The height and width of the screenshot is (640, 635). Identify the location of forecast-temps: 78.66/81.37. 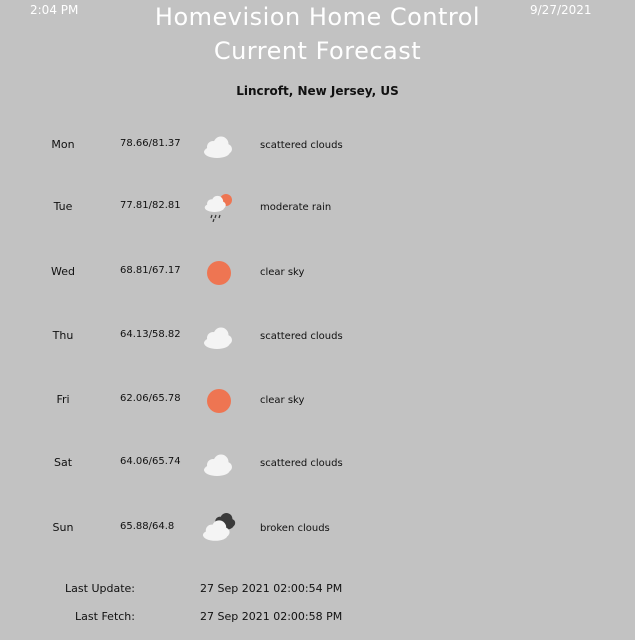
(150, 143).